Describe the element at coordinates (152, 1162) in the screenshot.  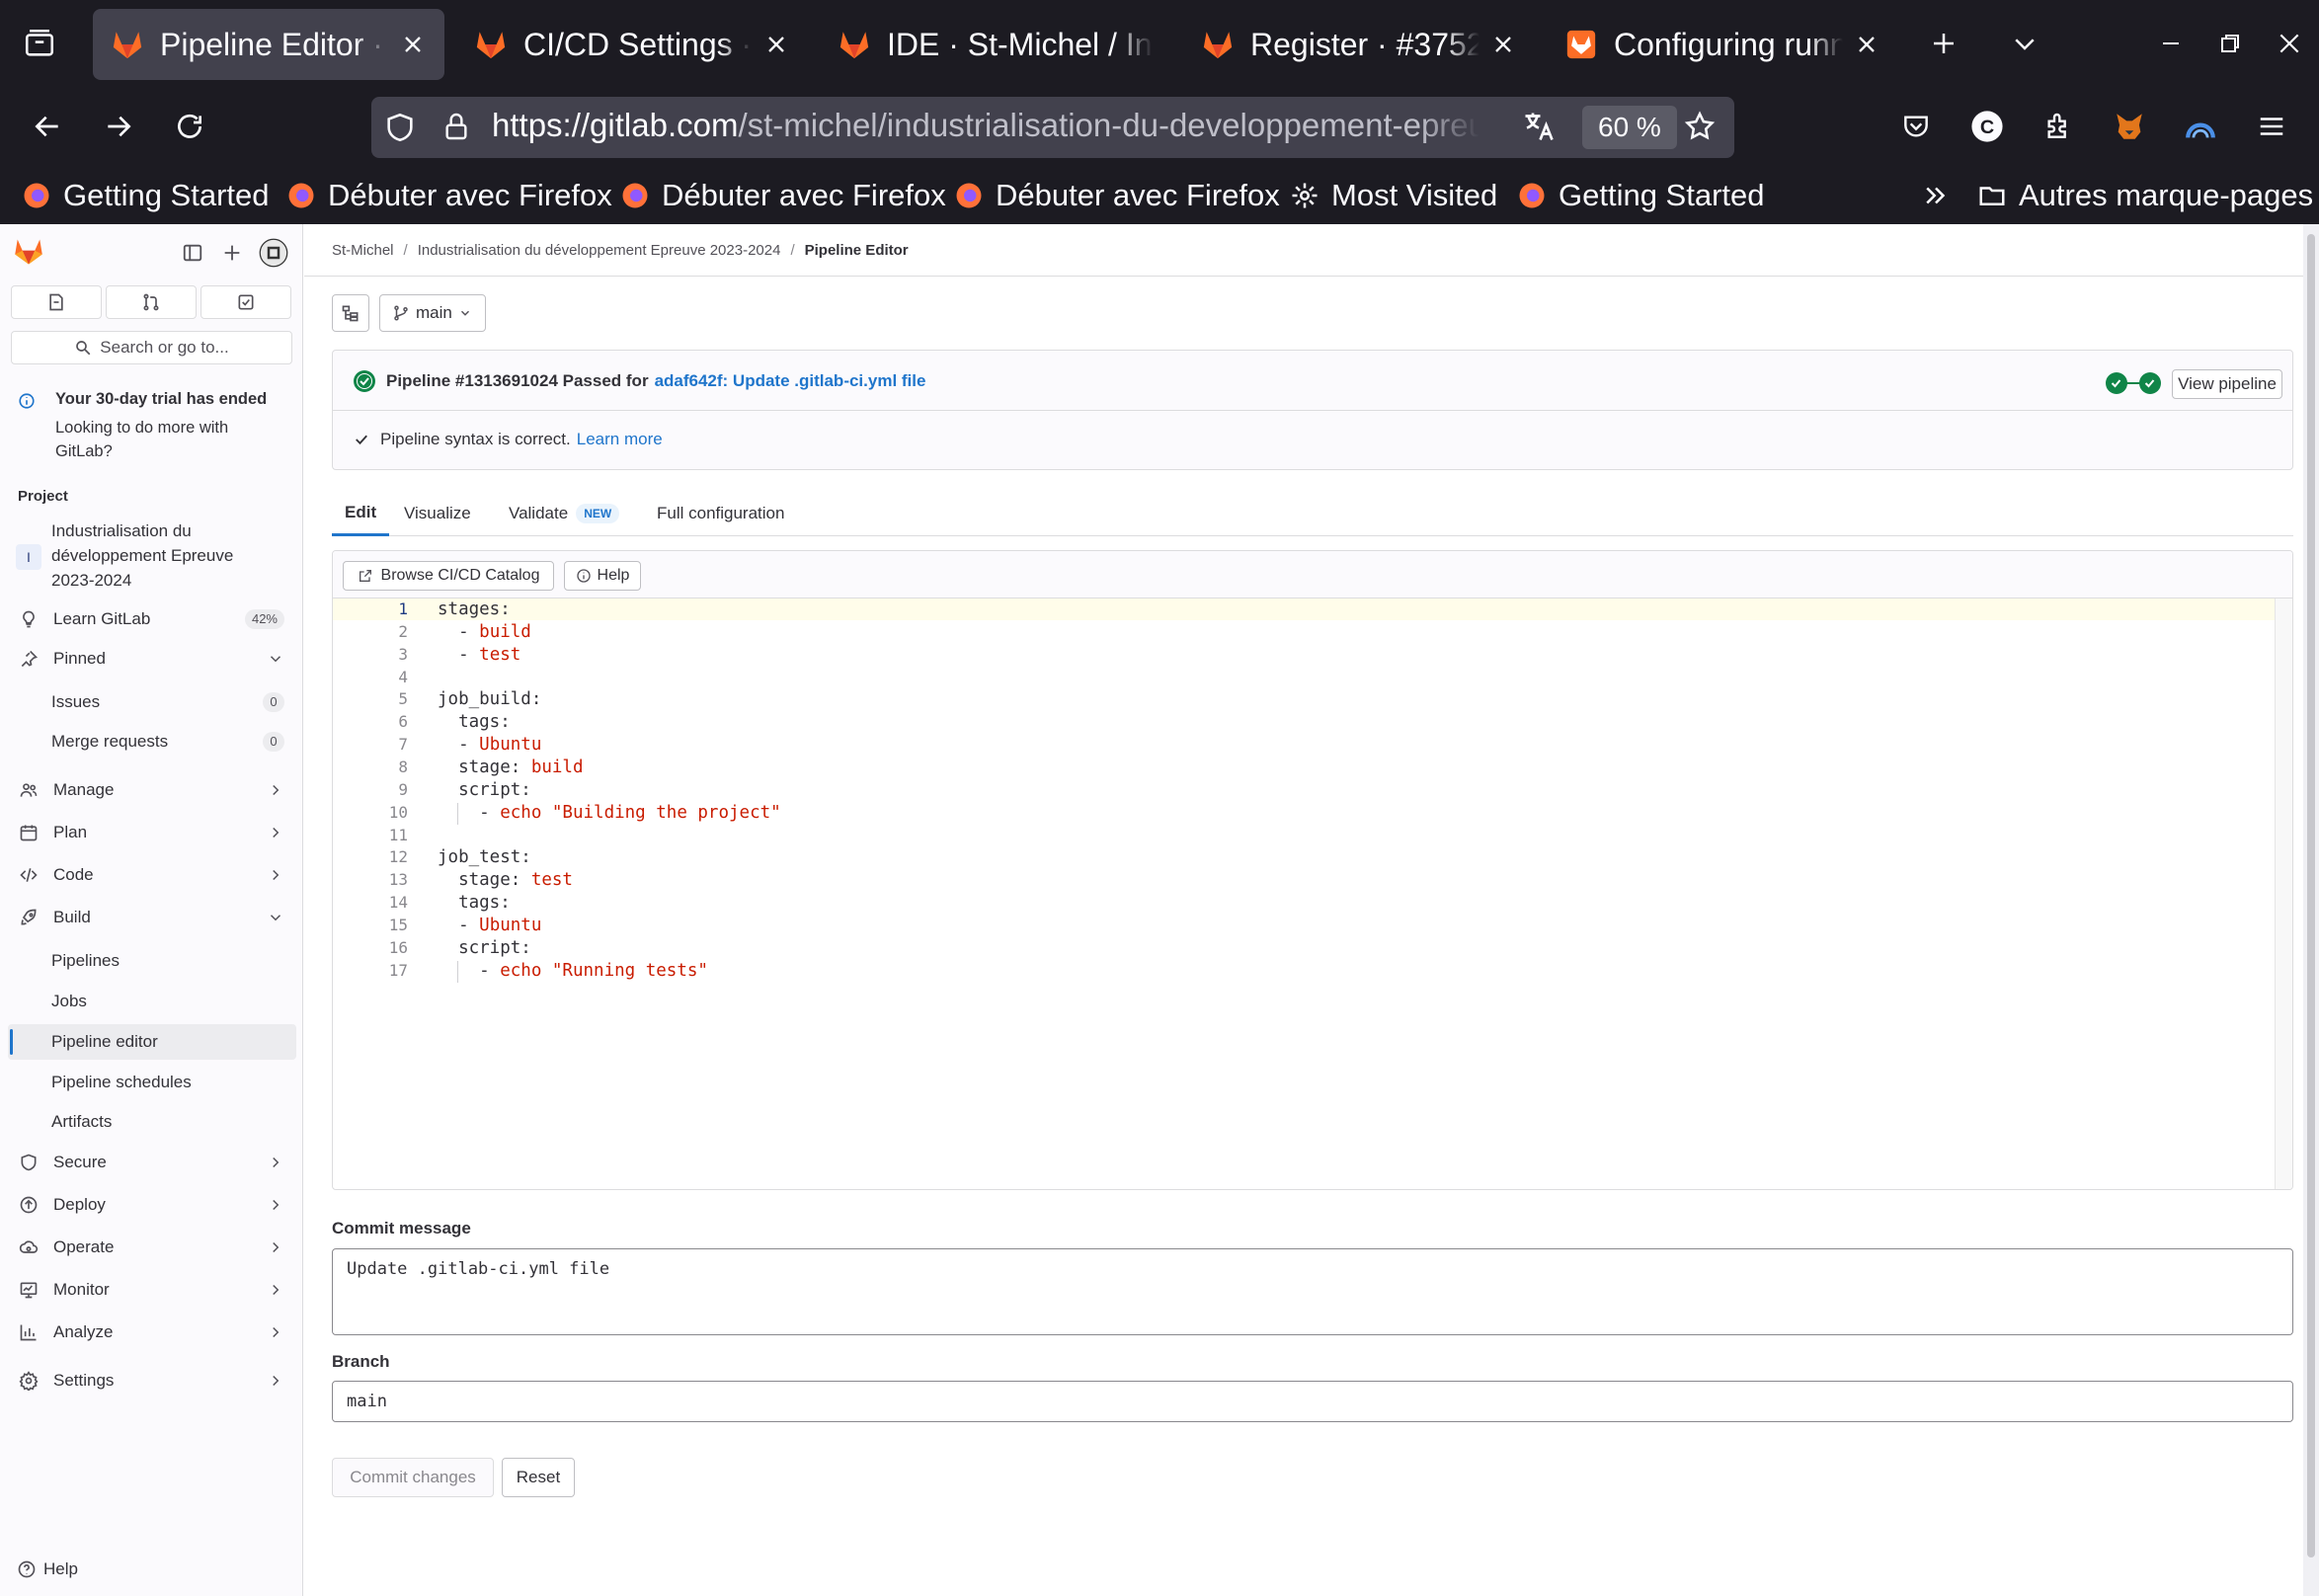
I see `sidebar-item-secure: Secure` at that location.